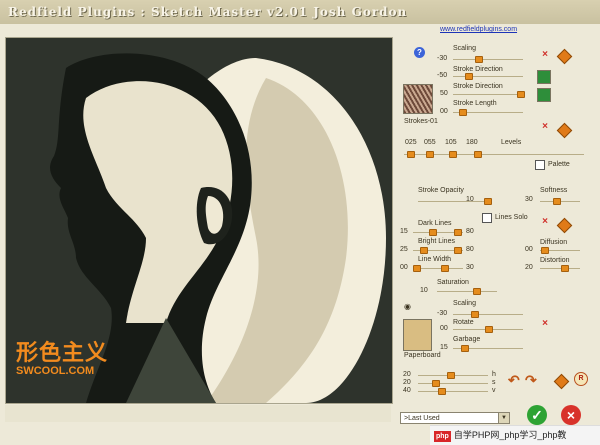  Describe the element at coordinates (453, 391) in the screenshot. I see `v-track` at that location.